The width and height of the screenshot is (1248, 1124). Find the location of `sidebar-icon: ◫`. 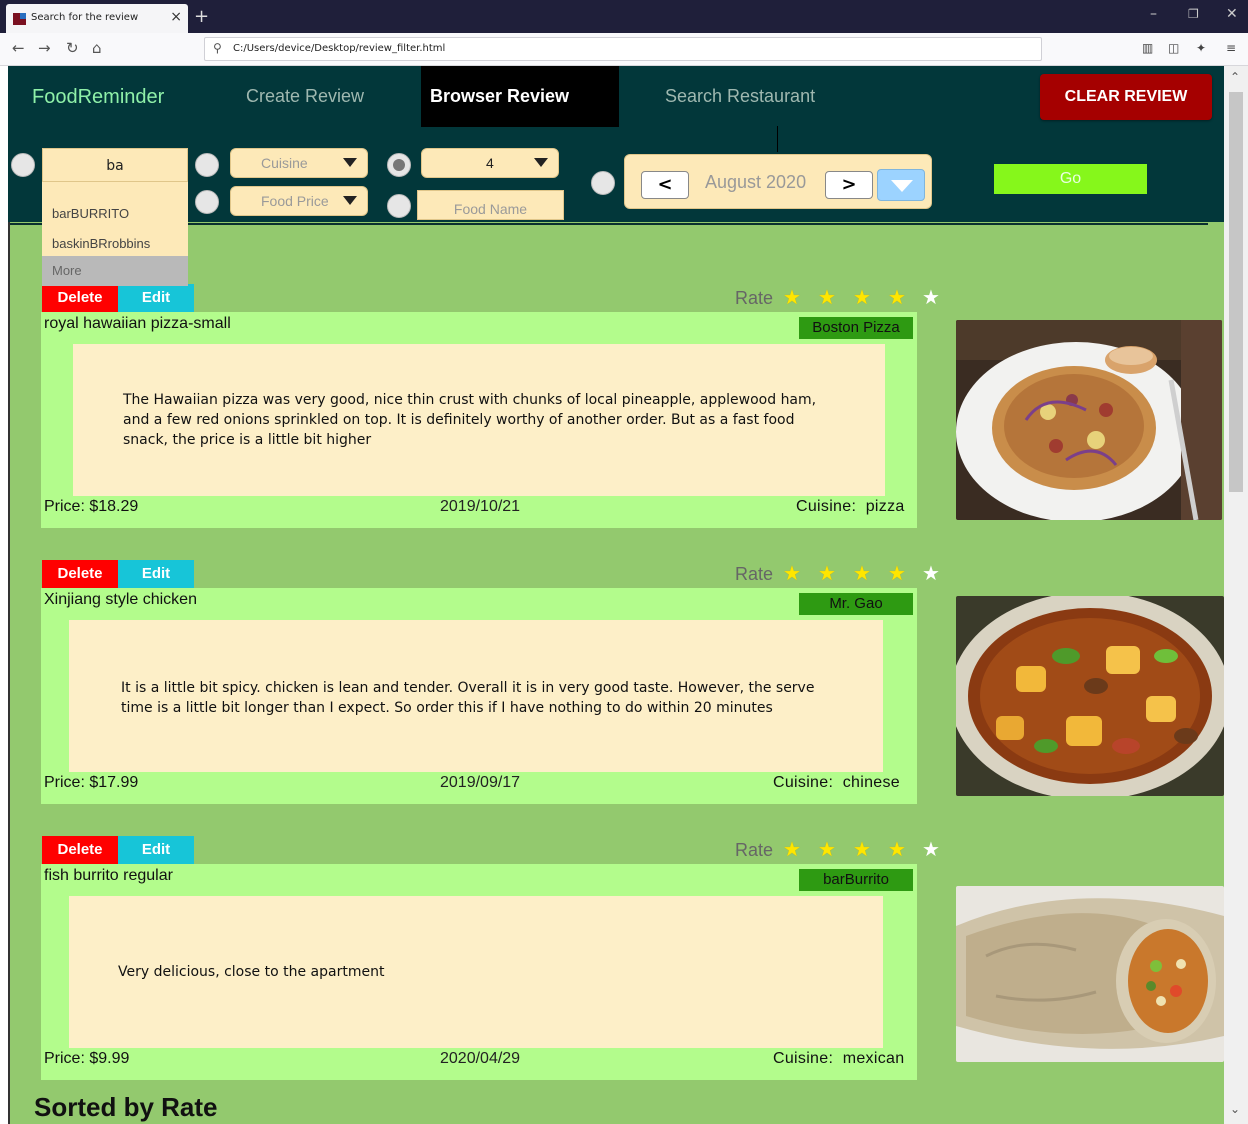

sidebar-icon: ◫ is located at coordinates (1173, 48).